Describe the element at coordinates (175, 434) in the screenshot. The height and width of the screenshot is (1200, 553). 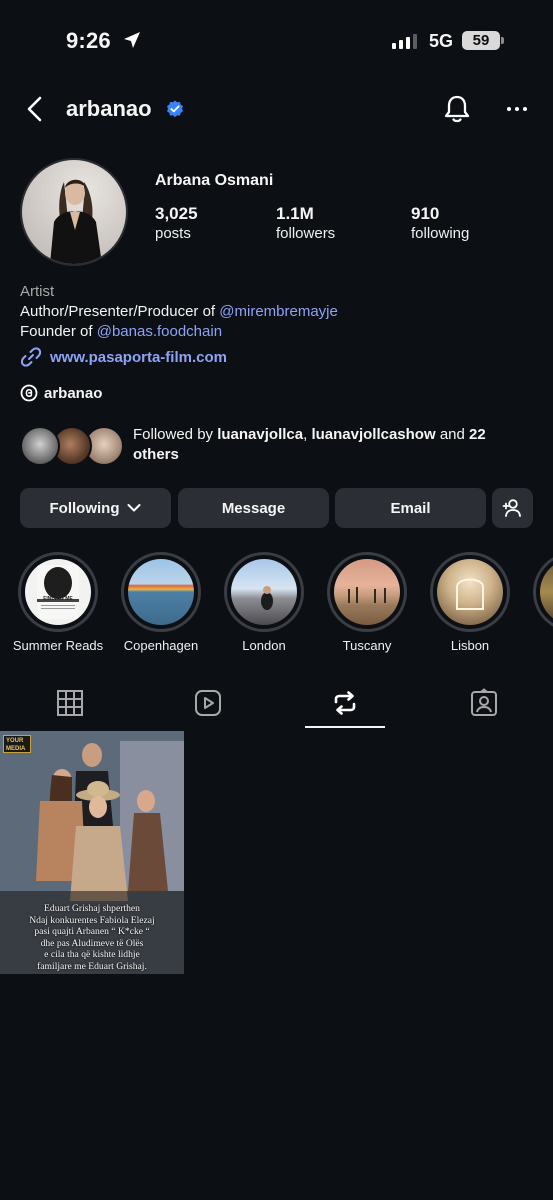
I see `followed-by-prefix: Followed by` at that location.